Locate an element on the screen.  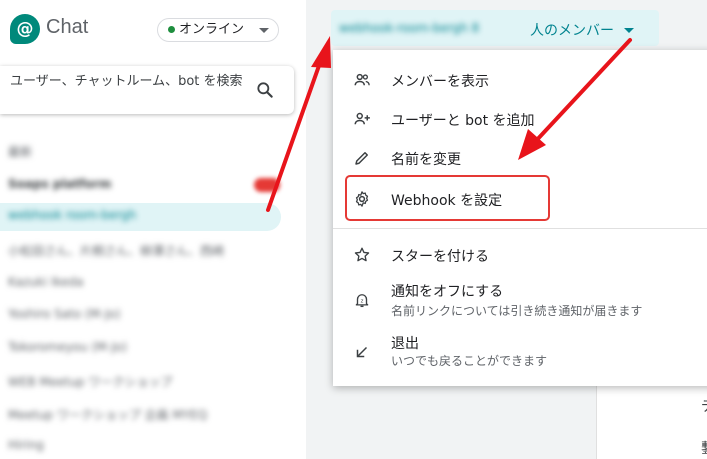
menu-item-label: 通知をオフにする is located at coordinates (447, 292).